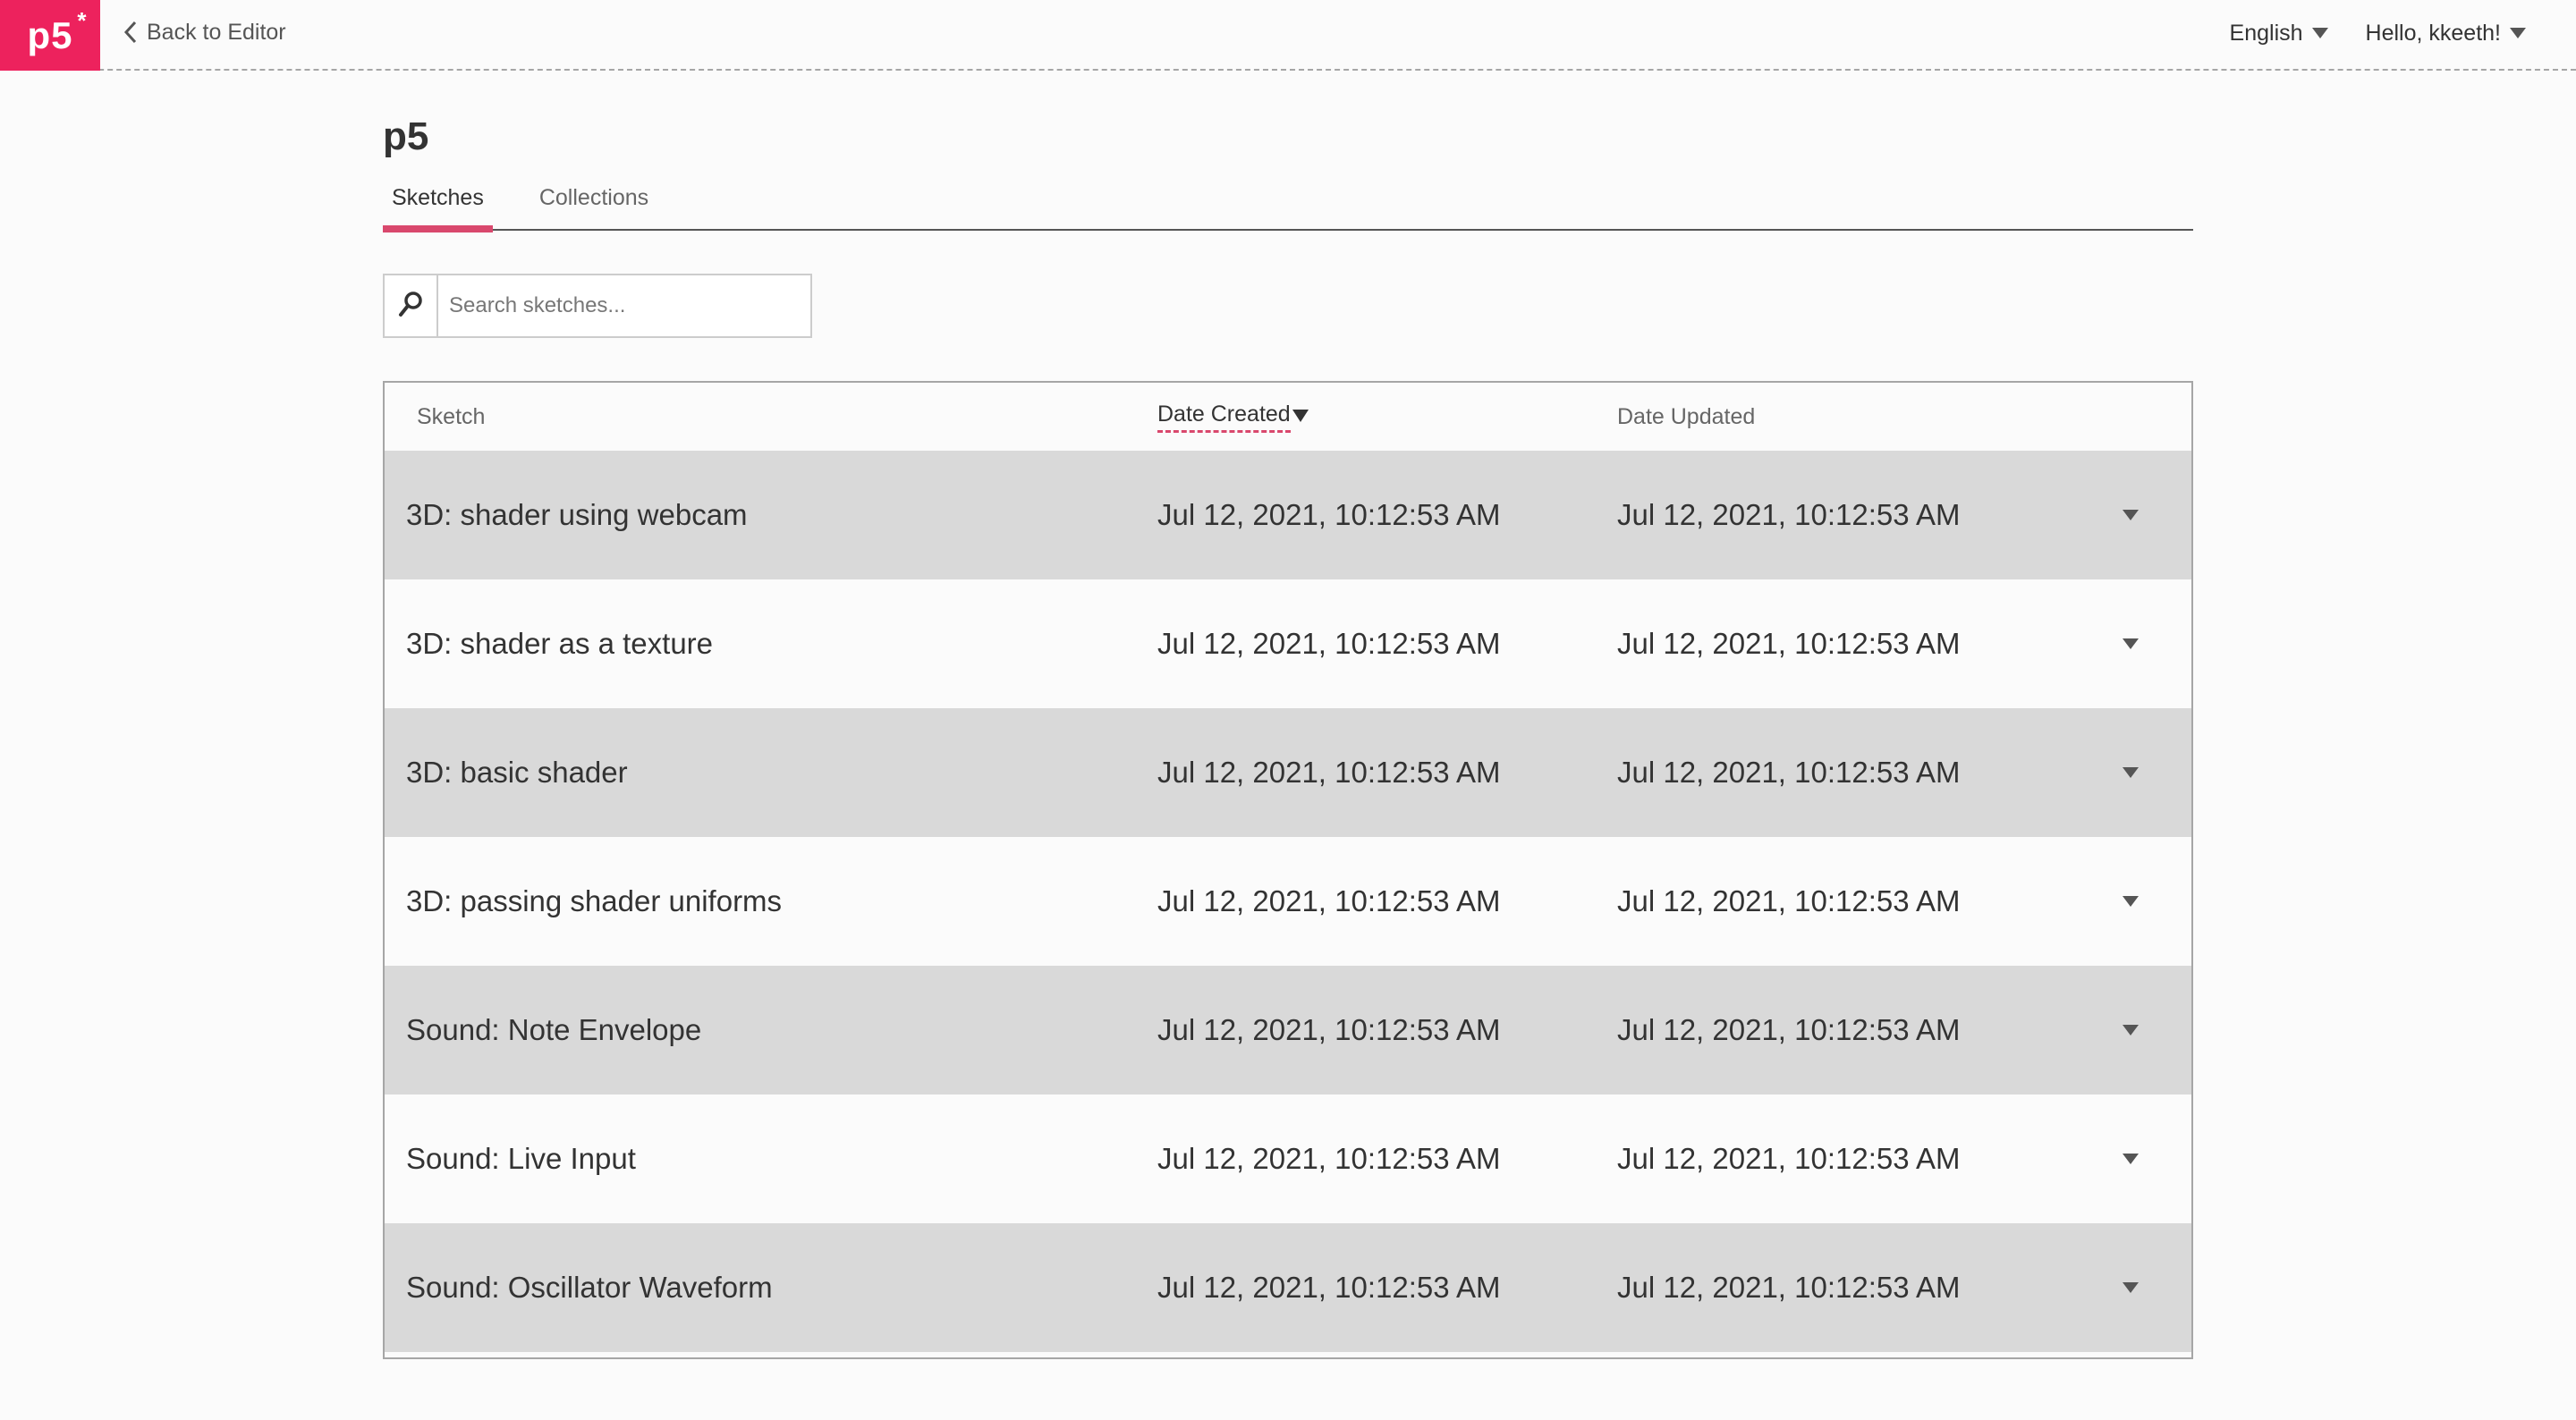  I want to click on sketch-name: 3D: shader as a texture, so click(771, 644).